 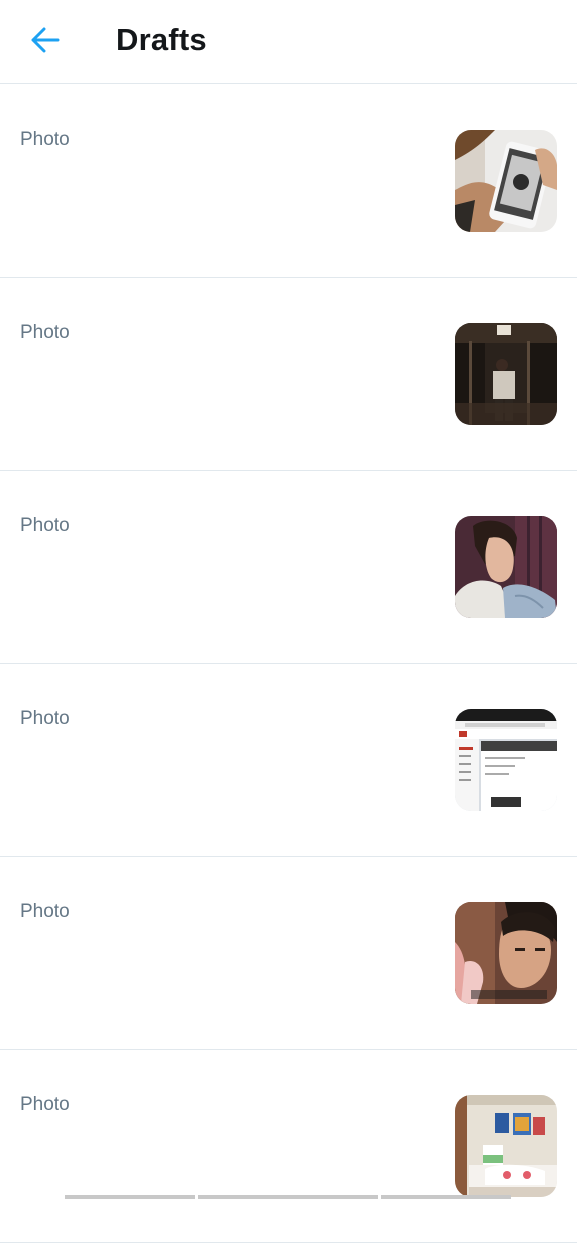 What do you see at coordinates (161, 39) in the screenshot?
I see `page-title: Drafts` at bounding box center [161, 39].